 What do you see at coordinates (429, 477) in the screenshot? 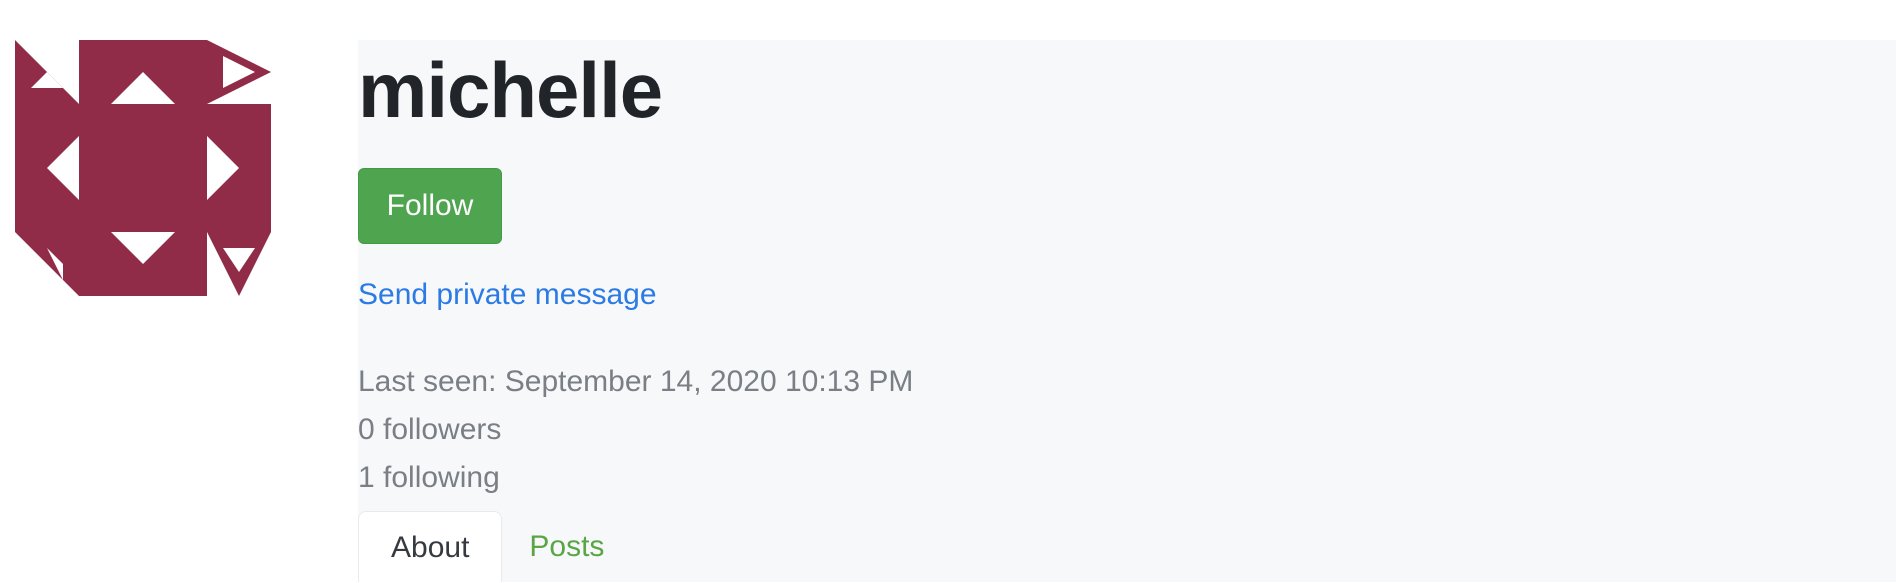
I see `following-count: 1 following` at bounding box center [429, 477].